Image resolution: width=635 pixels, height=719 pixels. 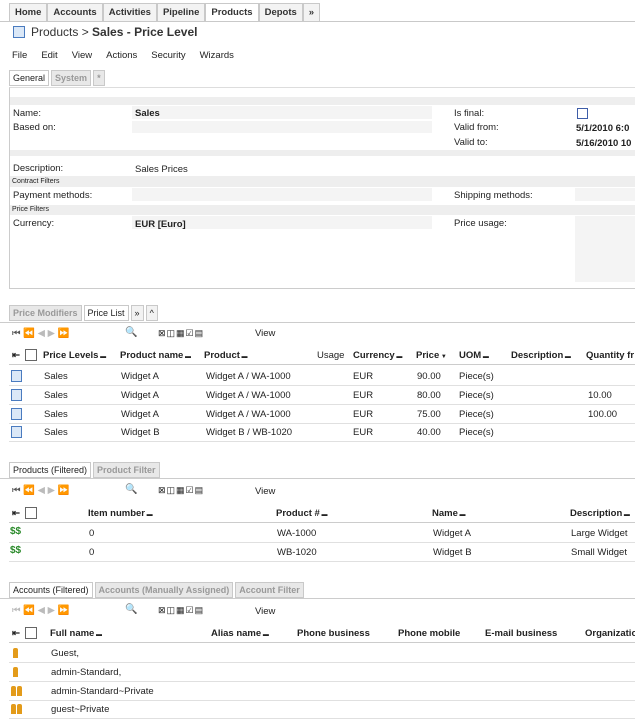 What do you see at coordinates (330, 355) in the screenshot?
I see `col-usage: Usage` at bounding box center [330, 355].